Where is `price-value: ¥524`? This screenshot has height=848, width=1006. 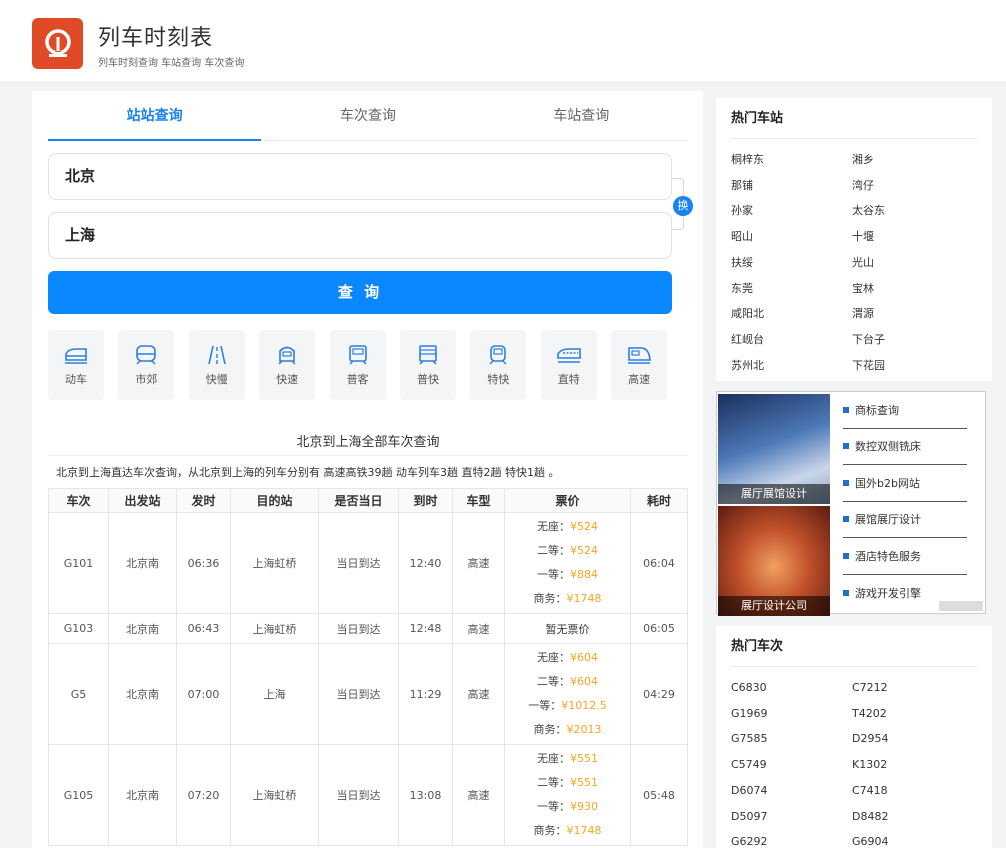 price-value: ¥524 is located at coordinates (584, 550).